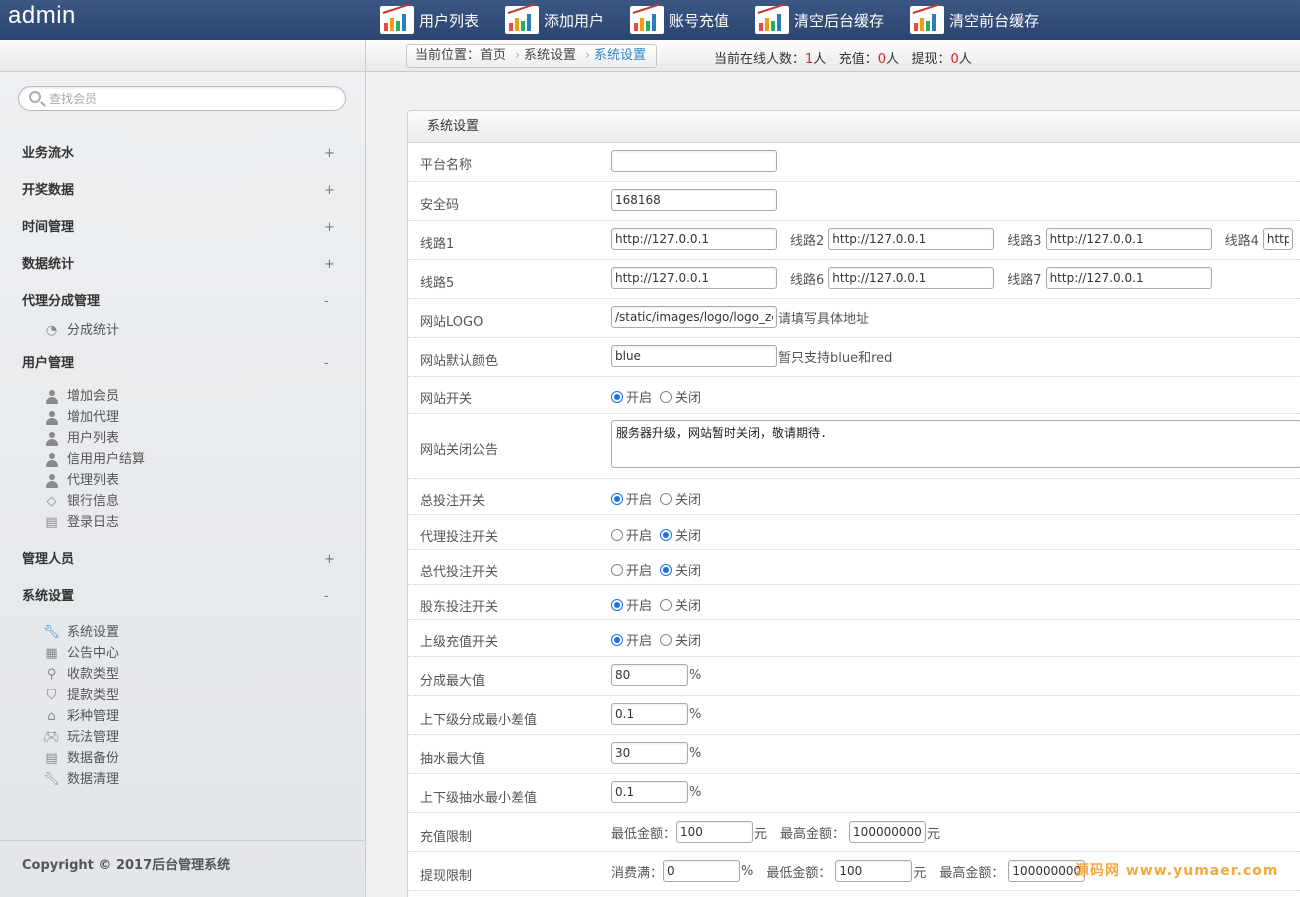  I want to click on radio-label: 开启, so click(639, 398).